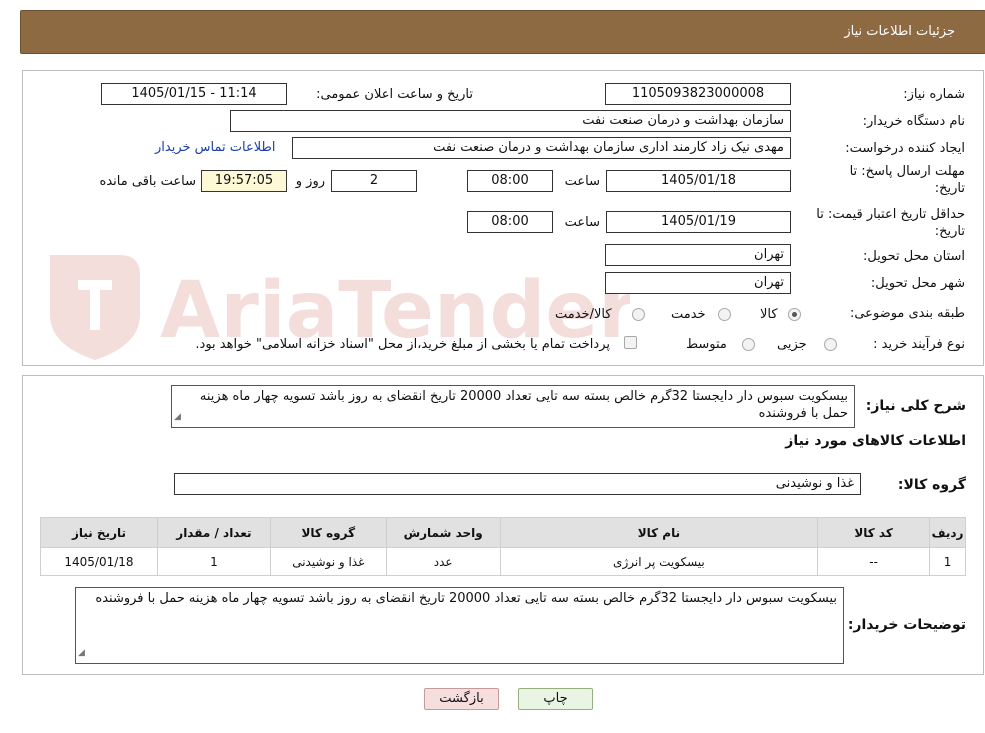 Image resolution: width=985 pixels, height=733 pixels. What do you see at coordinates (698, 222) in the screenshot?
I see `price-validity-date: 1405/01/19` at bounding box center [698, 222].